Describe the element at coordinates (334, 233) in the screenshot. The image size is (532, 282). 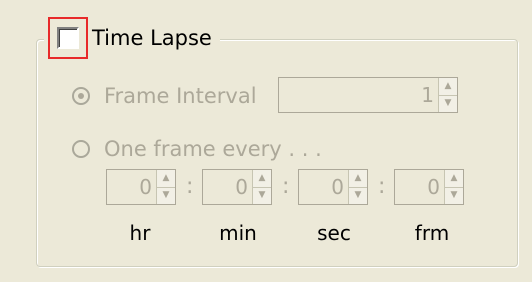
I see `sec-unit-label: sec` at that location.